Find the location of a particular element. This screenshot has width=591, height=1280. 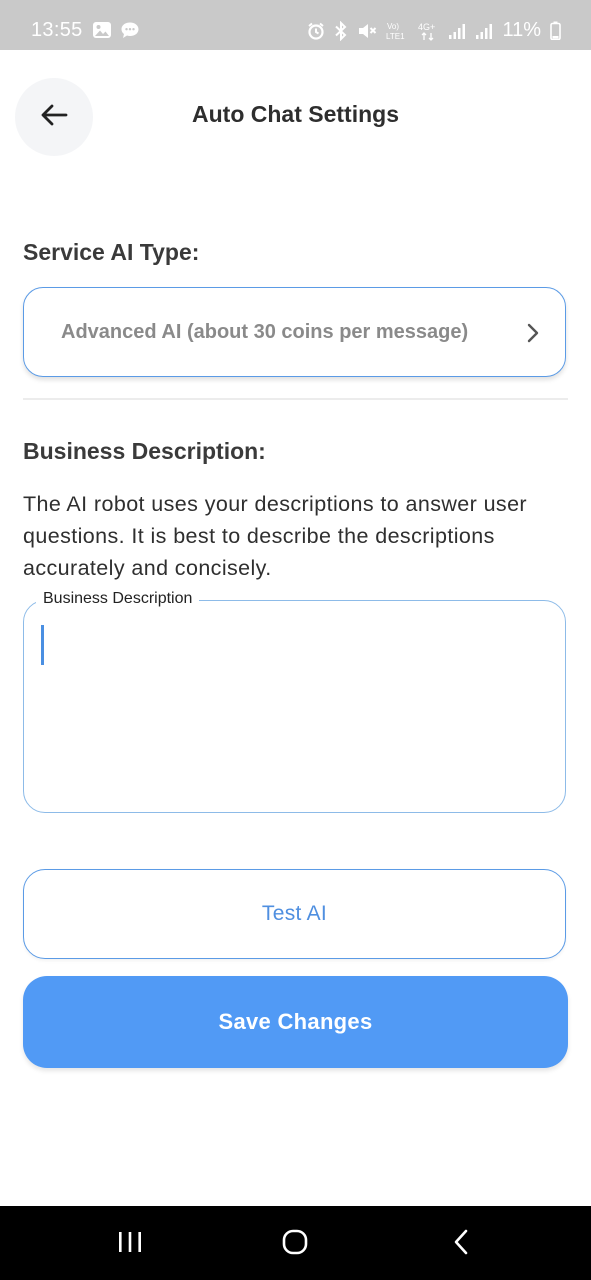

text-cursor is located at coordinates (42, 645).